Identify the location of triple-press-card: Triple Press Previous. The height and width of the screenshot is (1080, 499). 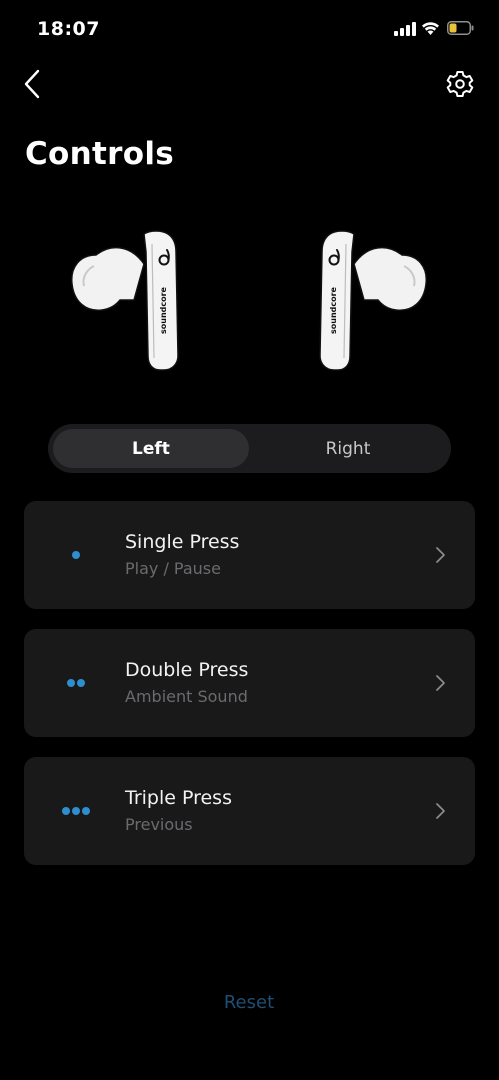
(249, 811).